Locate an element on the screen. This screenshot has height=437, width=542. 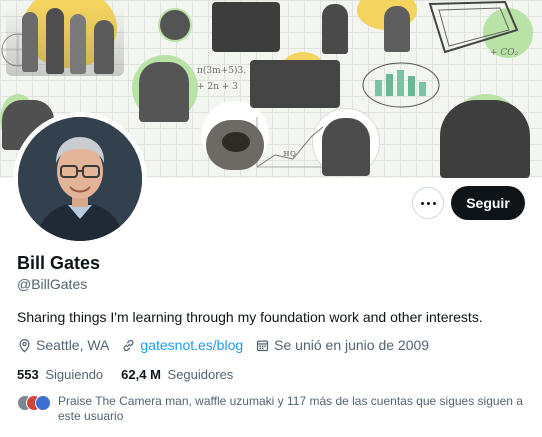
joined-item: Se unió en junio de 2009 is located at coordinates (342, 345).